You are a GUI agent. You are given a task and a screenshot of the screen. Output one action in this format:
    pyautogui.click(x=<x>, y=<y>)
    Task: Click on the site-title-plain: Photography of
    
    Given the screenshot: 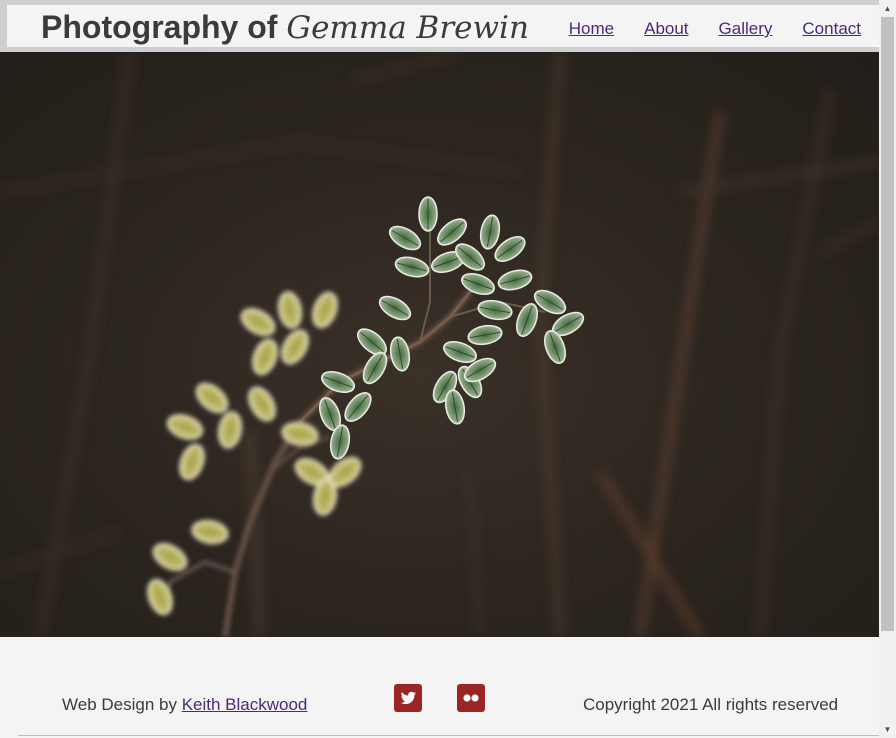 What is the action you would take?
    pyautogui.click(x=159, y=27)
    